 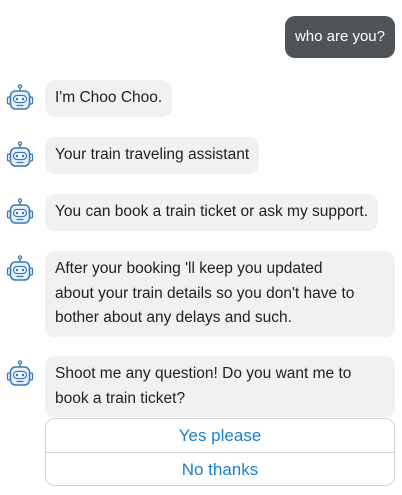 What do you see at coordinates (203, 373) in the screenshot?
I see `bot-message-line: Shoot me any question! Do you want me to` at bounding box center [203, 373].